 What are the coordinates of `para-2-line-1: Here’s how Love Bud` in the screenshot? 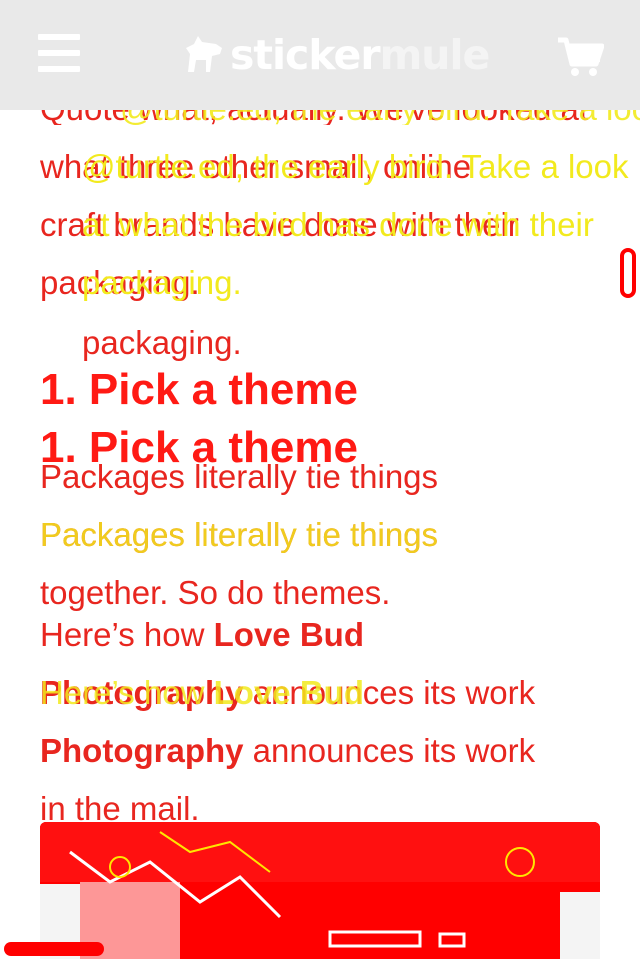 It's located at (202, 634).